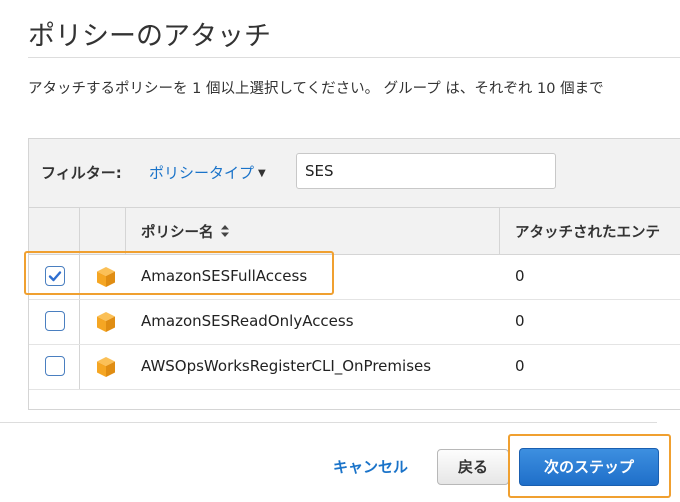 This screenshot has width=680, height=502. Describe the element at coordinates (354, 57) in the screenshot. I see `title-divider` at that location.